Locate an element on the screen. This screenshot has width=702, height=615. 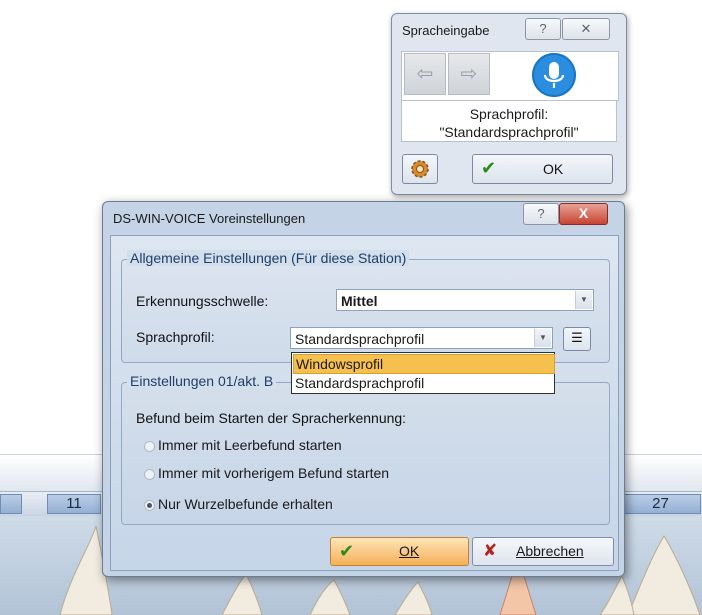
profile-list-icon: ☰ is located at coordinates (577, 339).